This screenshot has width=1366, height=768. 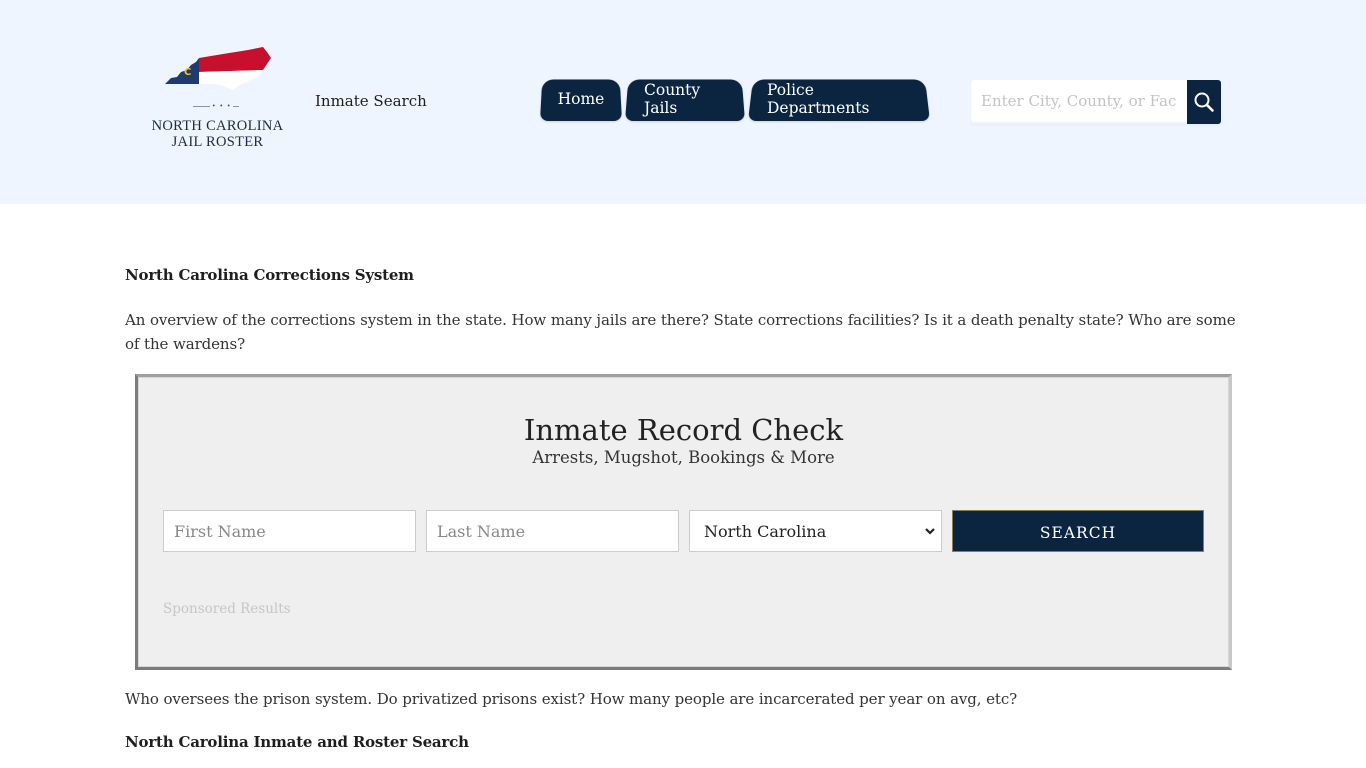 I want to click on nav-county-jails: County Jails, so click(x=685, y=99).